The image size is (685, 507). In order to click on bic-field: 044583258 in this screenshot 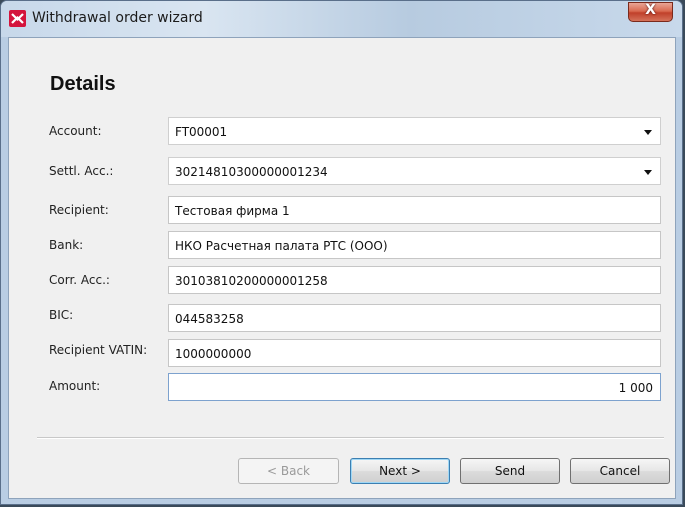, I will do `click(414, 318)`.